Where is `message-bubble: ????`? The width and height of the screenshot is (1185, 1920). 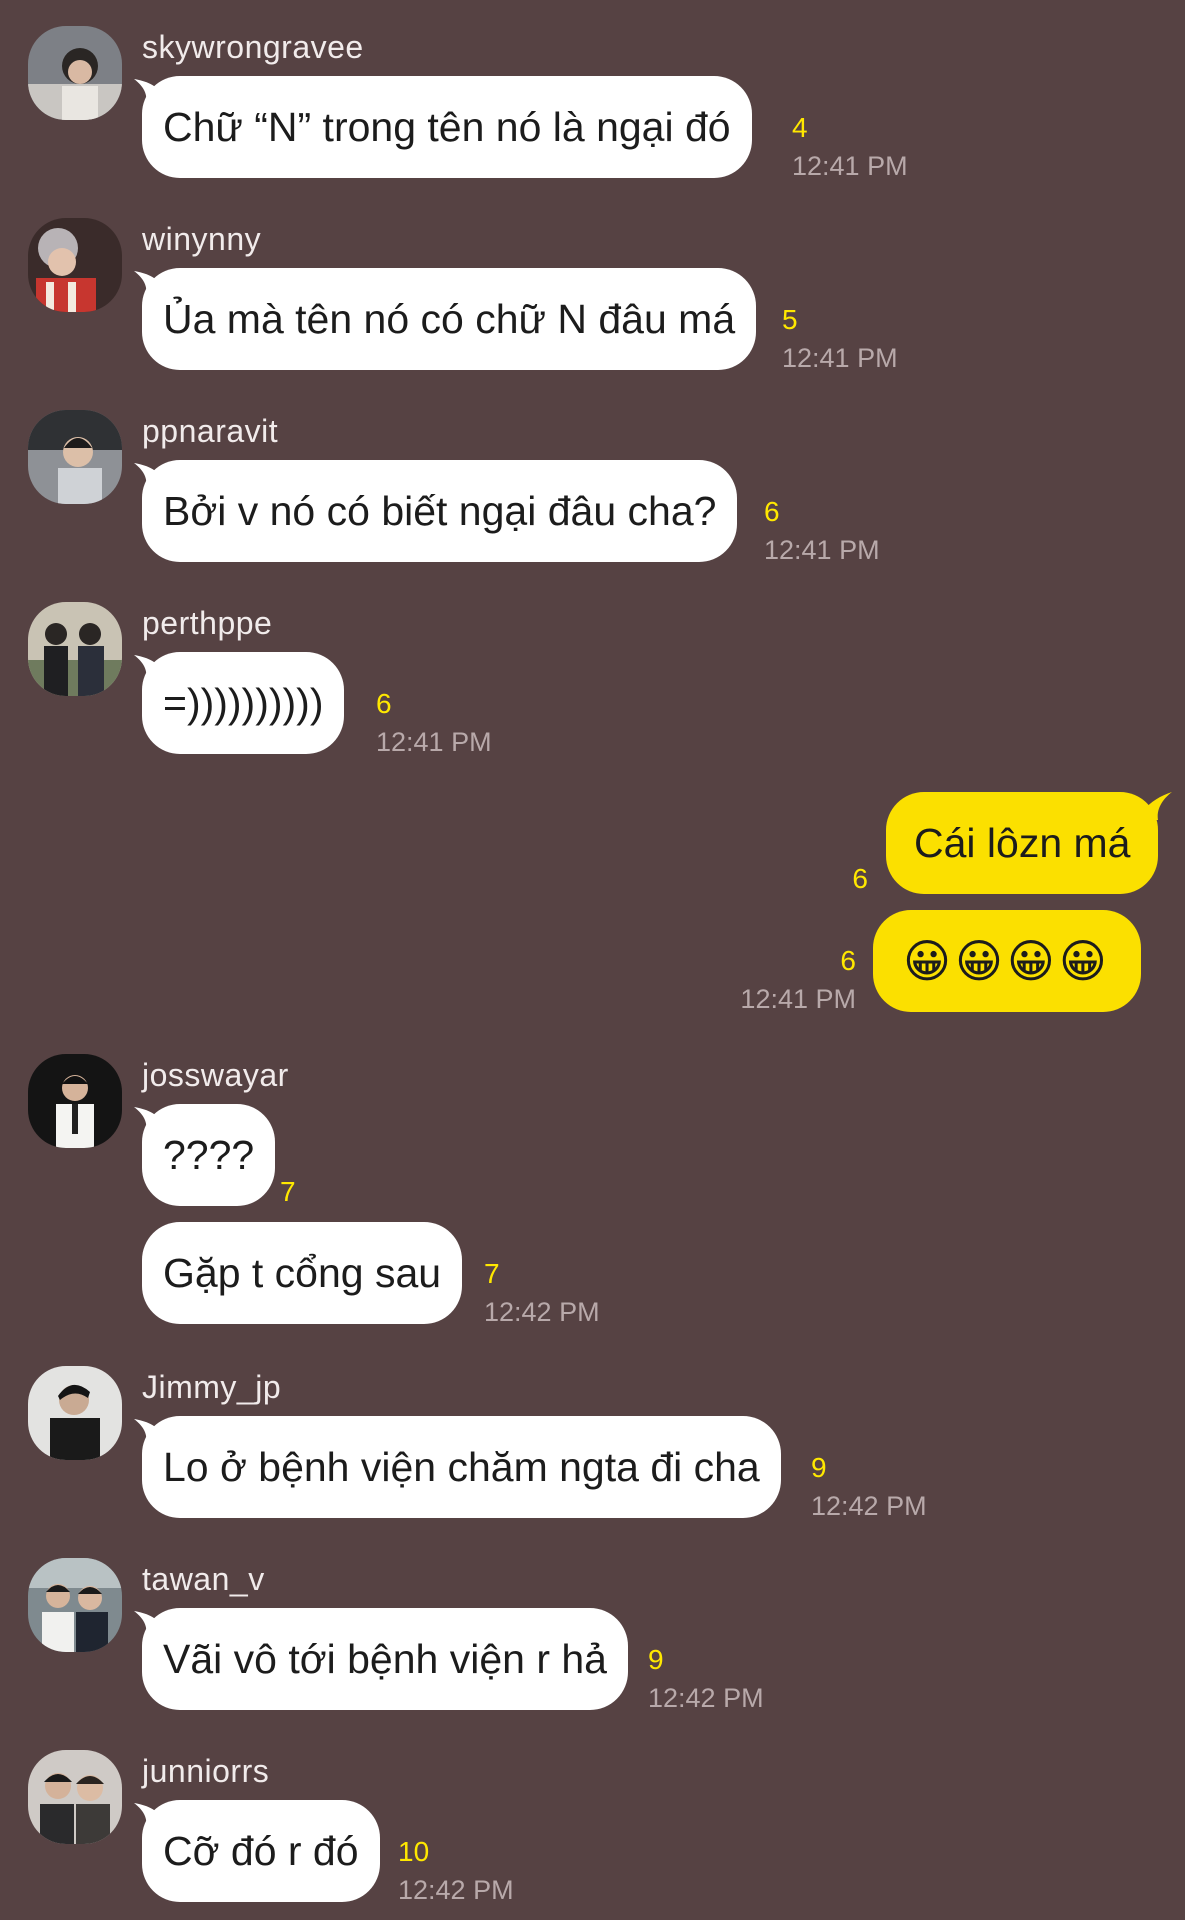 message-bubble: ???? is located at coordinates (209, 1155).